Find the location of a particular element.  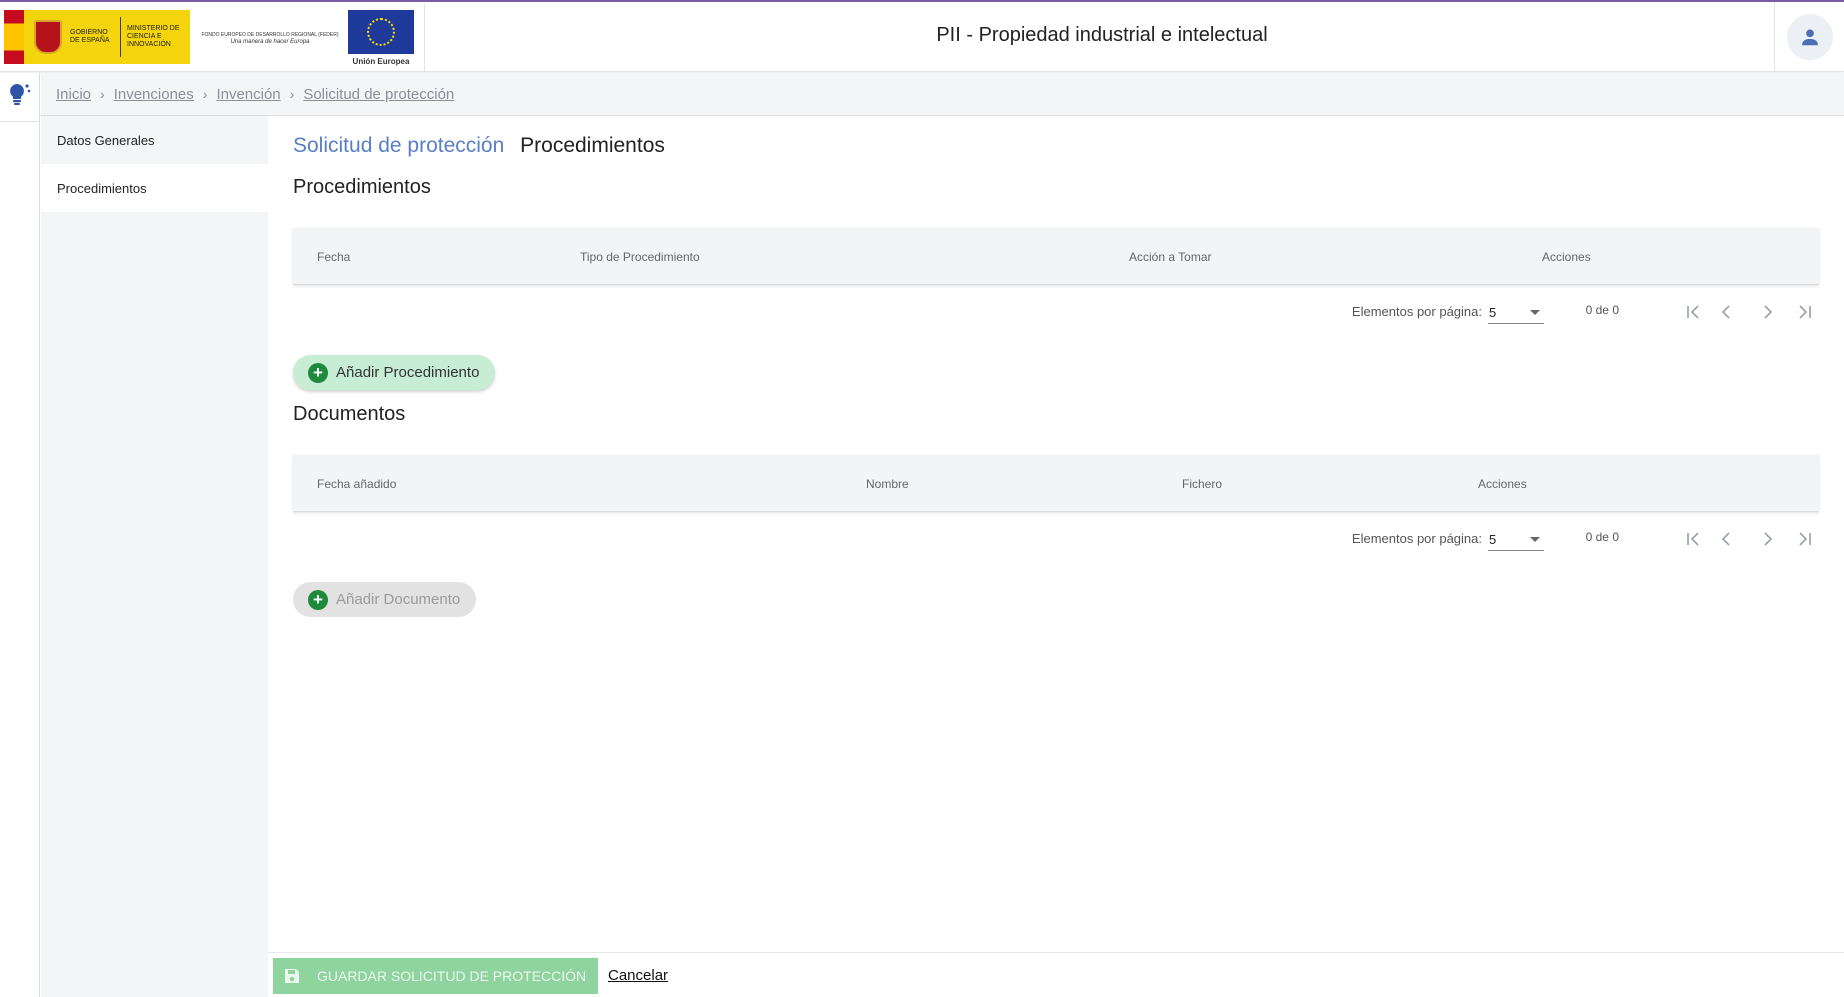

breadcrumb-inicio: Inicio is located at coordinates (73, 94).